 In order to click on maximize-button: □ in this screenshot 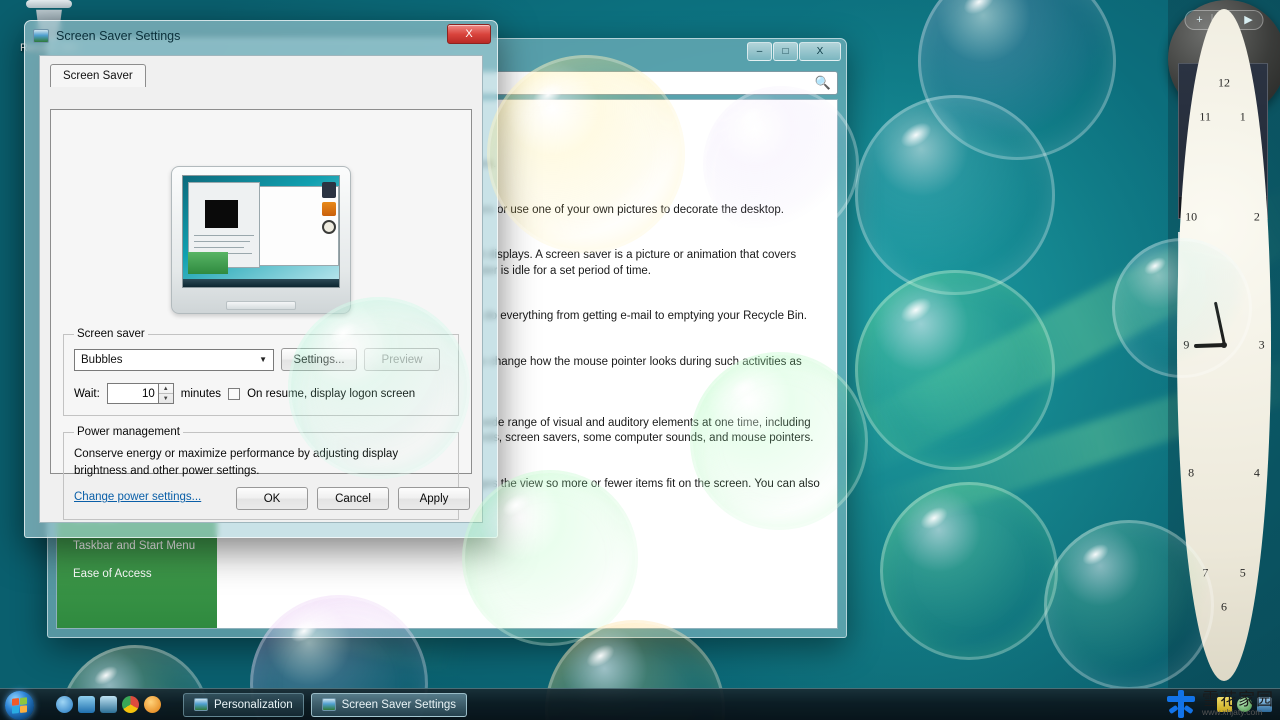, I will do `click(785, 51)`.